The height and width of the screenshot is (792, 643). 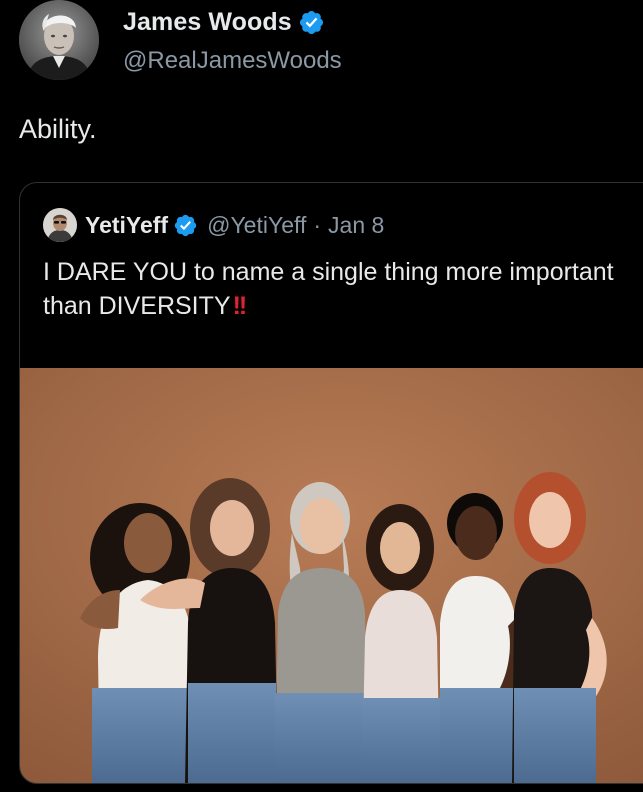 What do you see at coordinates (232, 40) in the screenshot?
I see `author-info: James Woods @RealJamesWoods` at bounding box center [232, 40].